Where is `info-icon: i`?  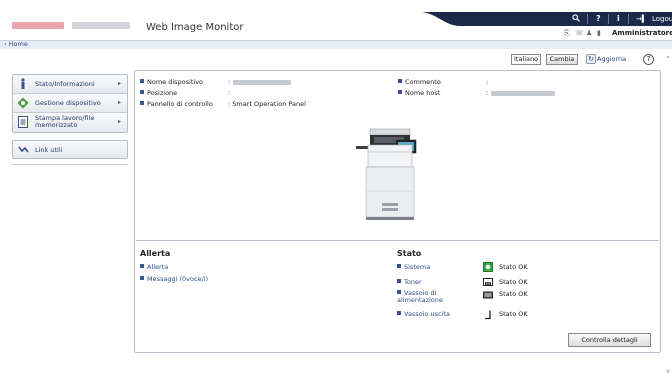
info-icon: i is located at coordinates (618, 19).